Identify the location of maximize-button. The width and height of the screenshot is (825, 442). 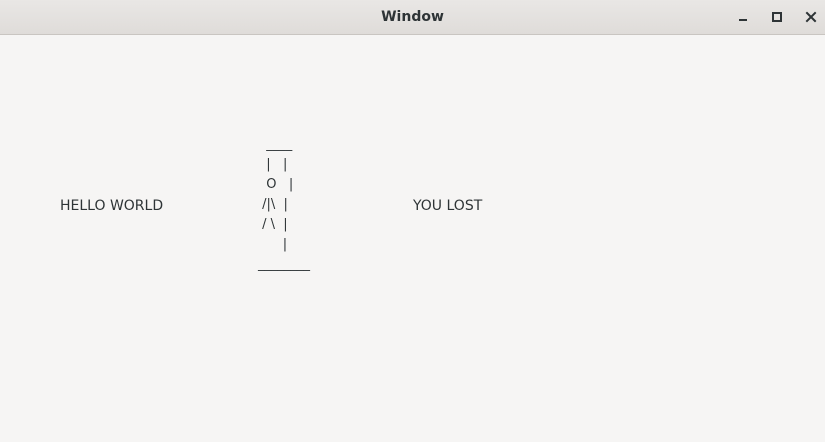
(777, 17).